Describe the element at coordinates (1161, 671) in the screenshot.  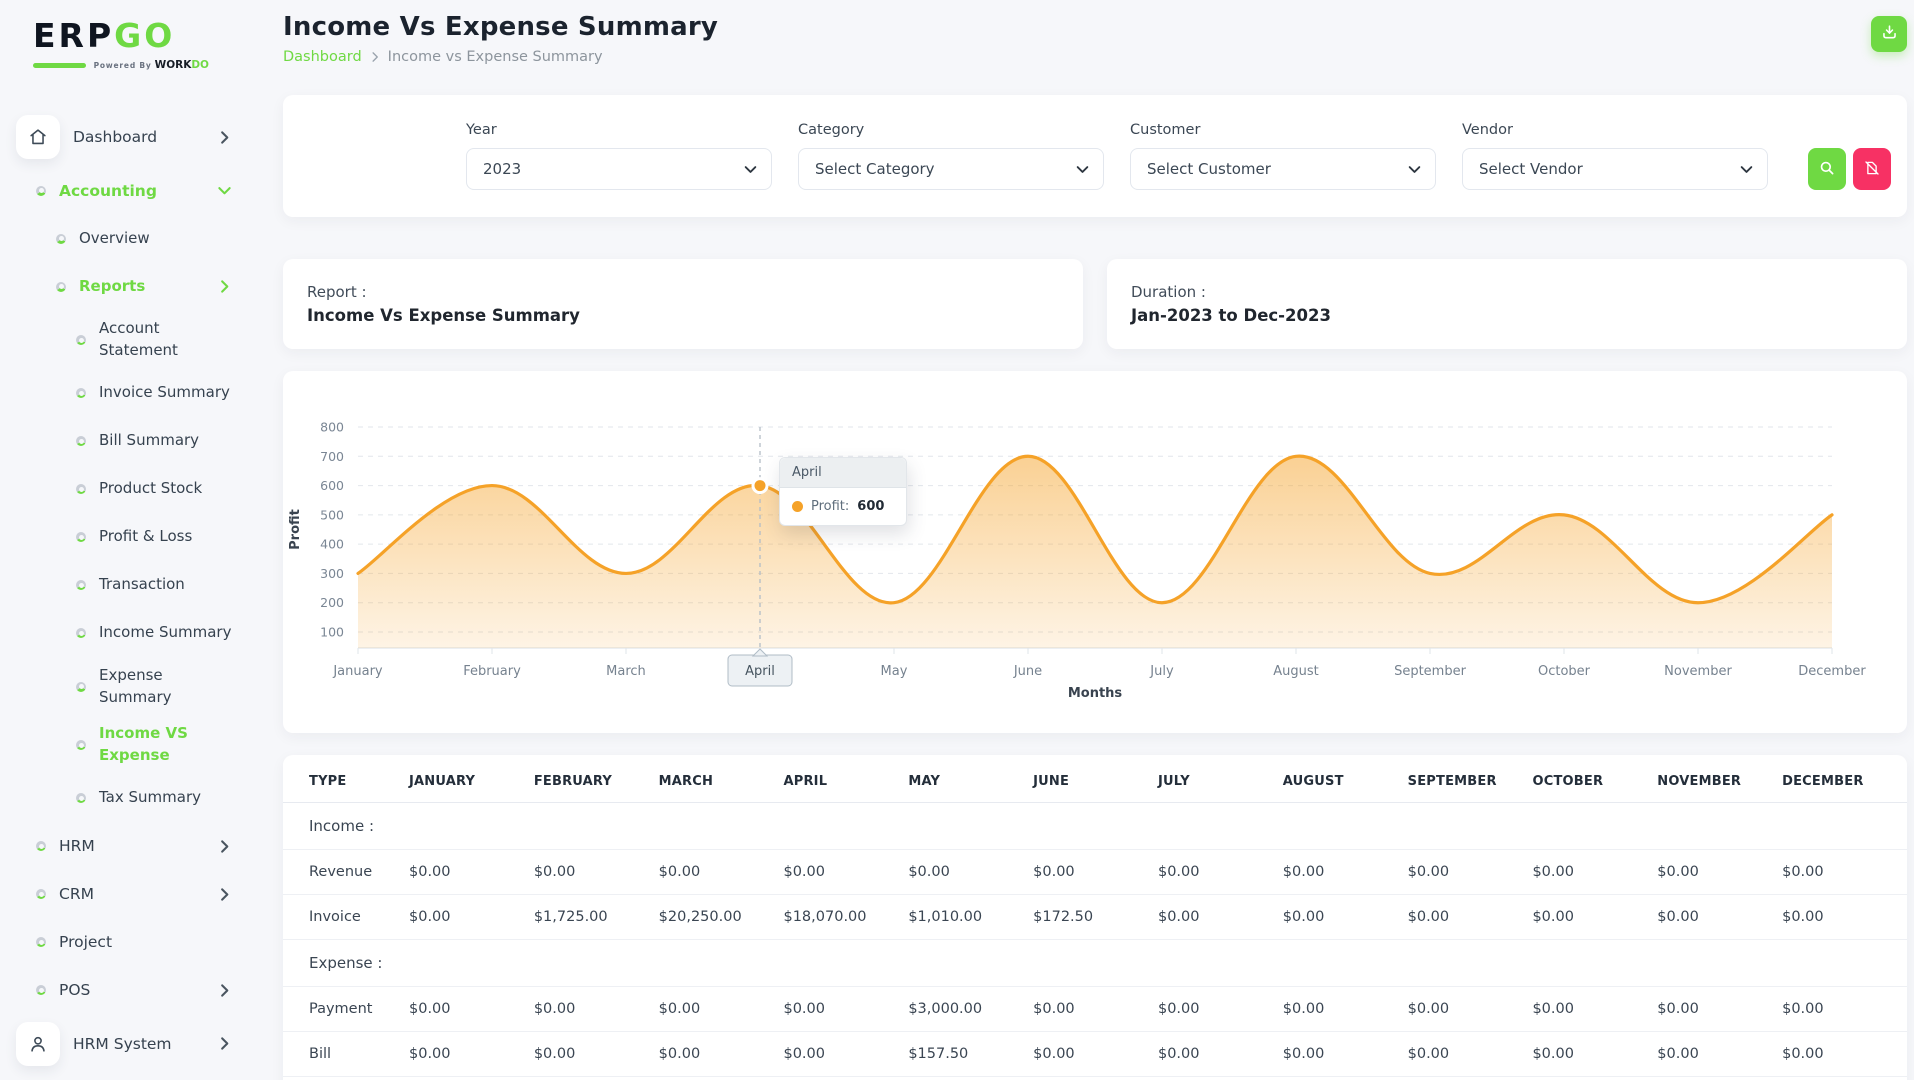
I see `svg-text: July` at that location.